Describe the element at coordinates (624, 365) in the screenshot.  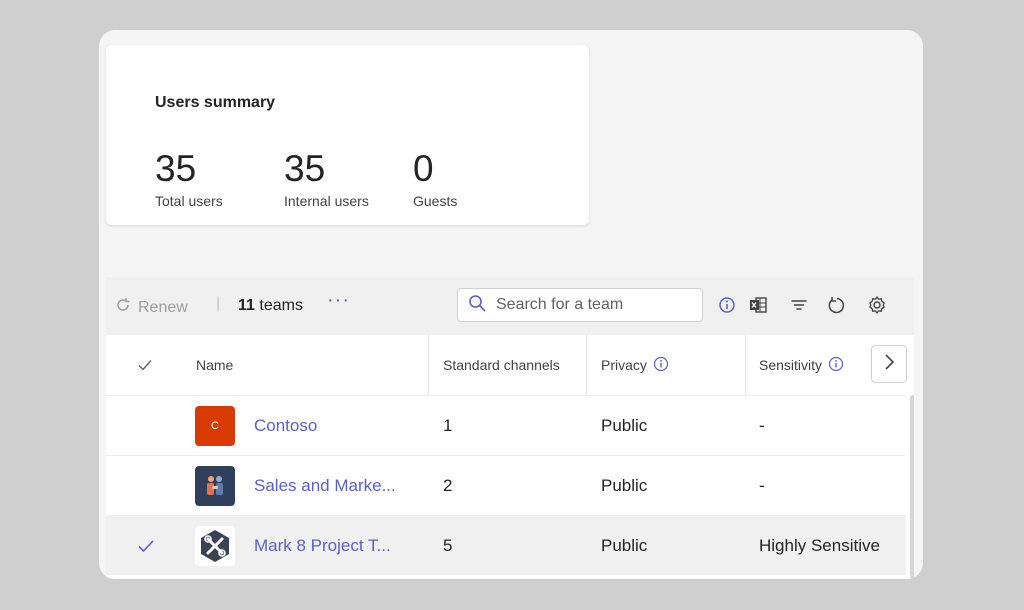
I see `privacy-header-label: Privacy` at that location.